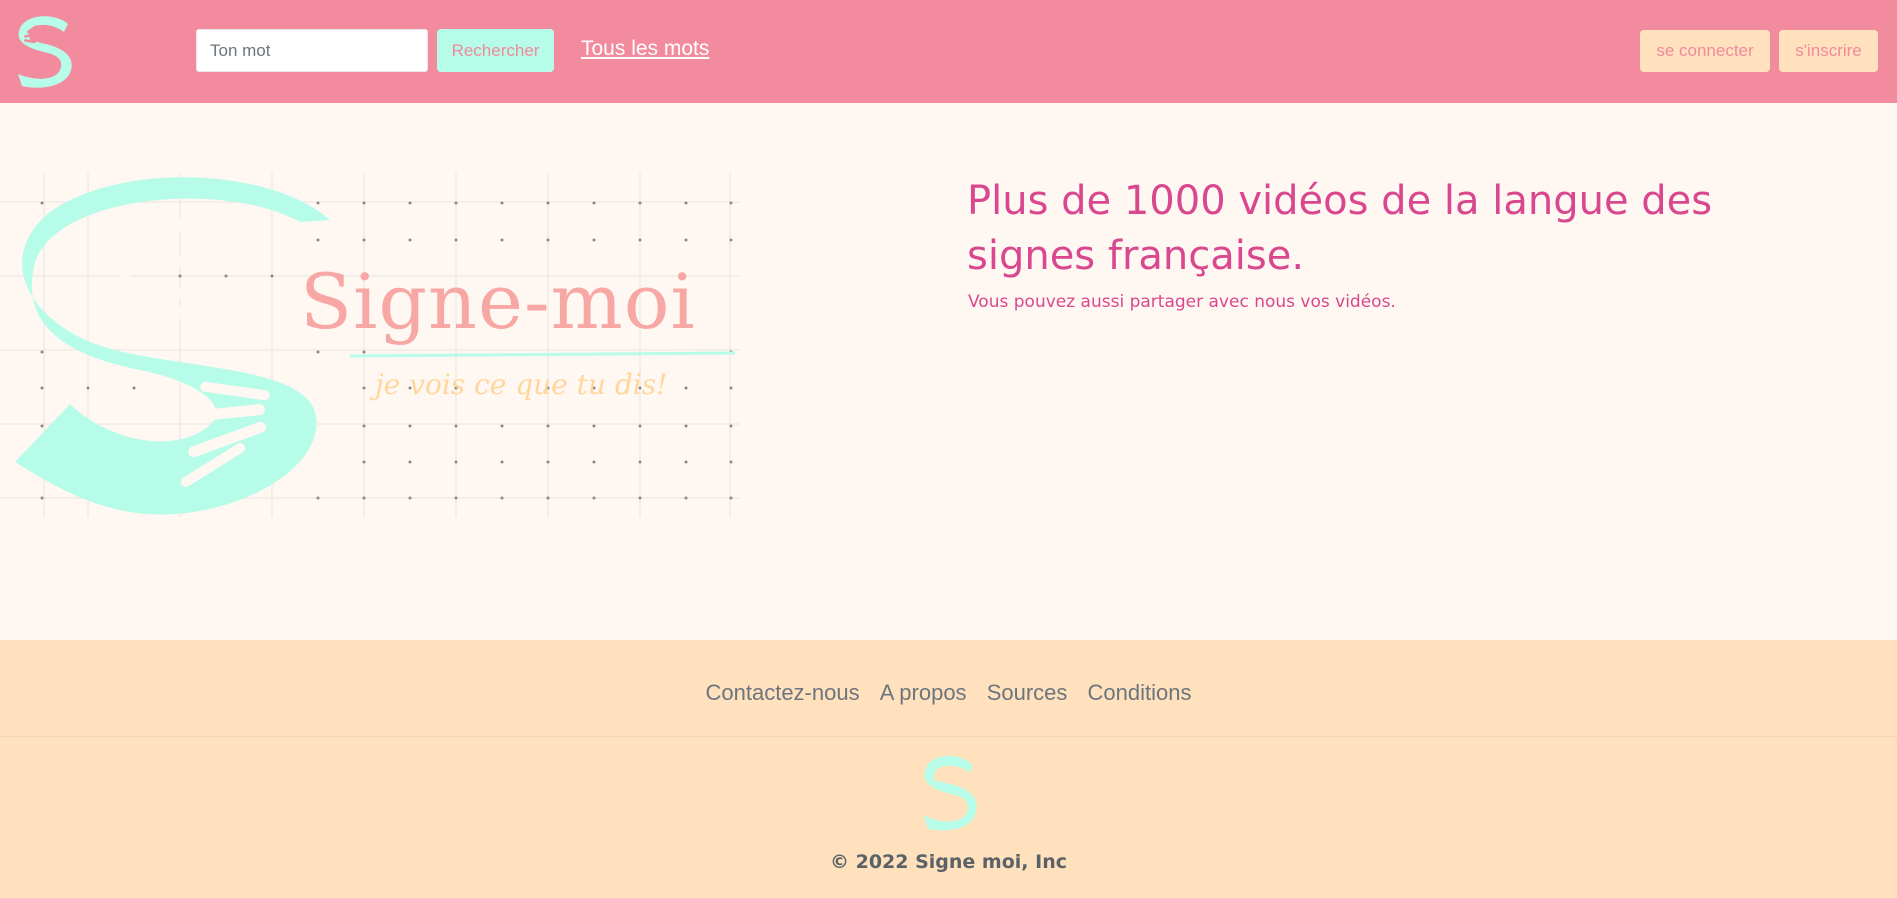 This screenshot has height=898, width=1897. I want to click on footer-link-terms: Conditions, so click(1140, 692).